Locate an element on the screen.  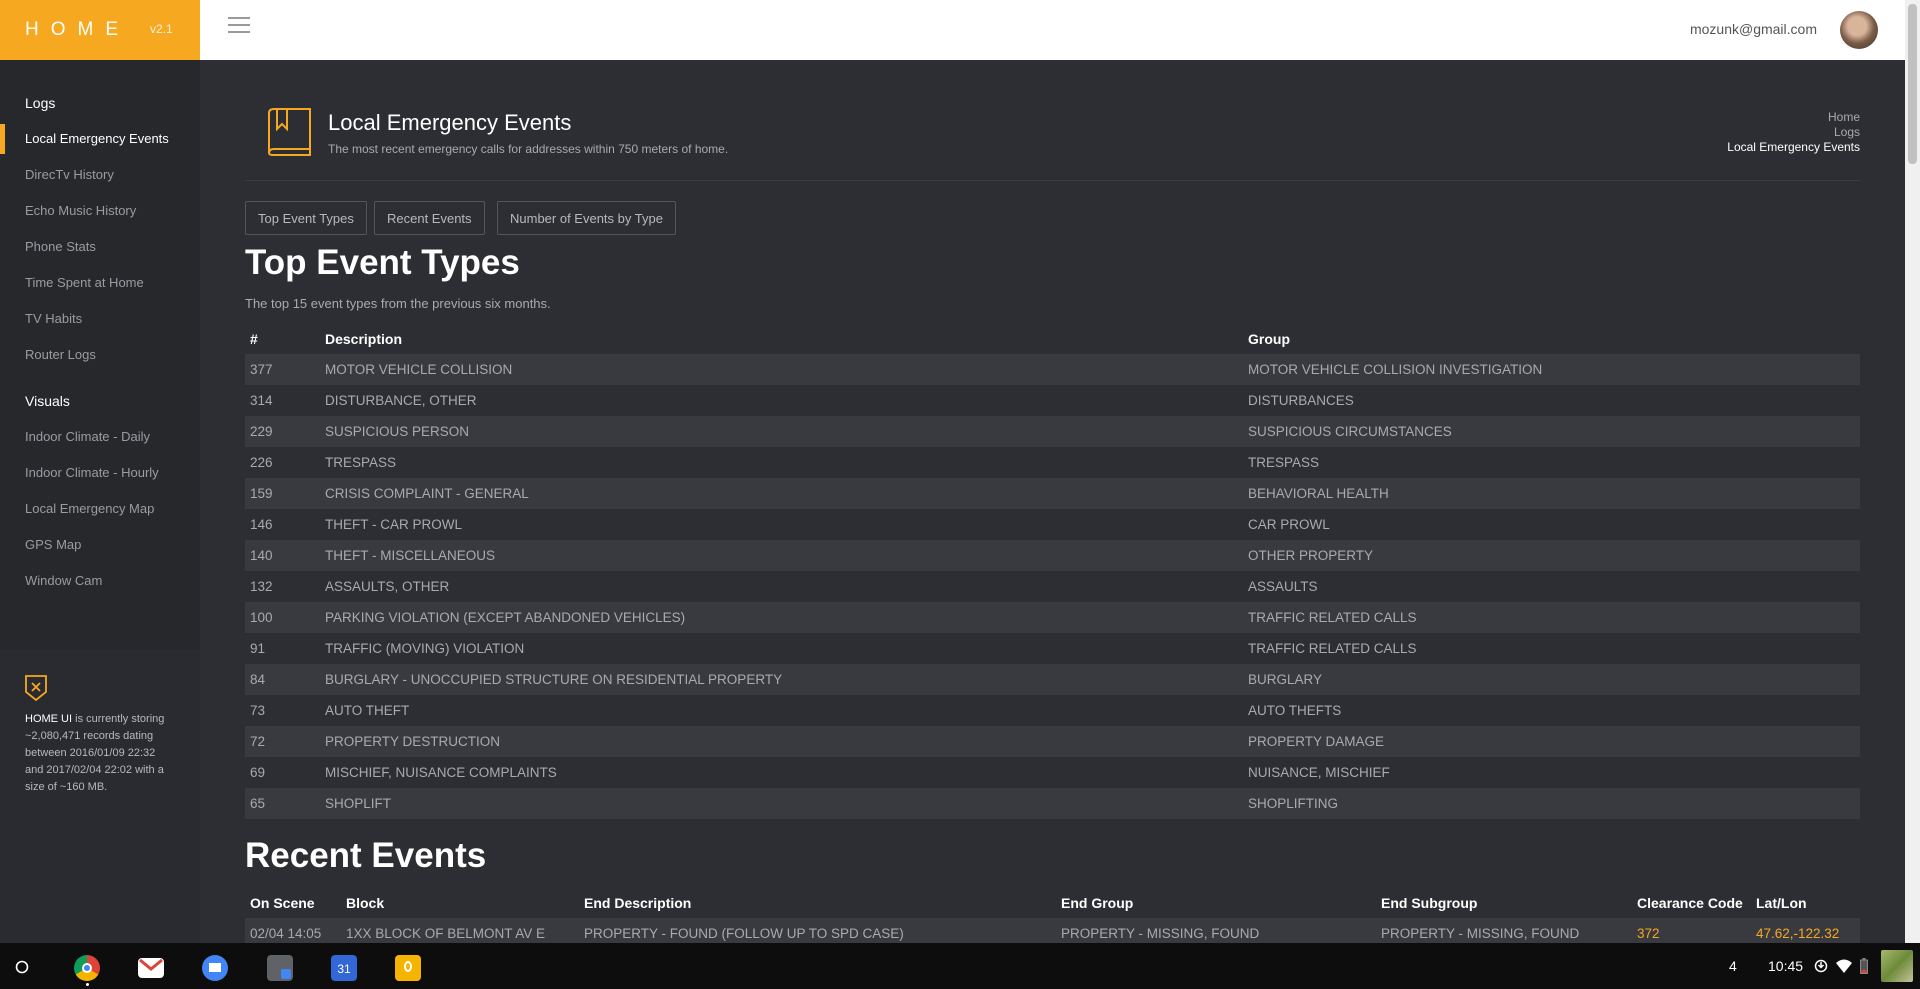
column-header-end-description: End Description is located at coordinates (817, 903).